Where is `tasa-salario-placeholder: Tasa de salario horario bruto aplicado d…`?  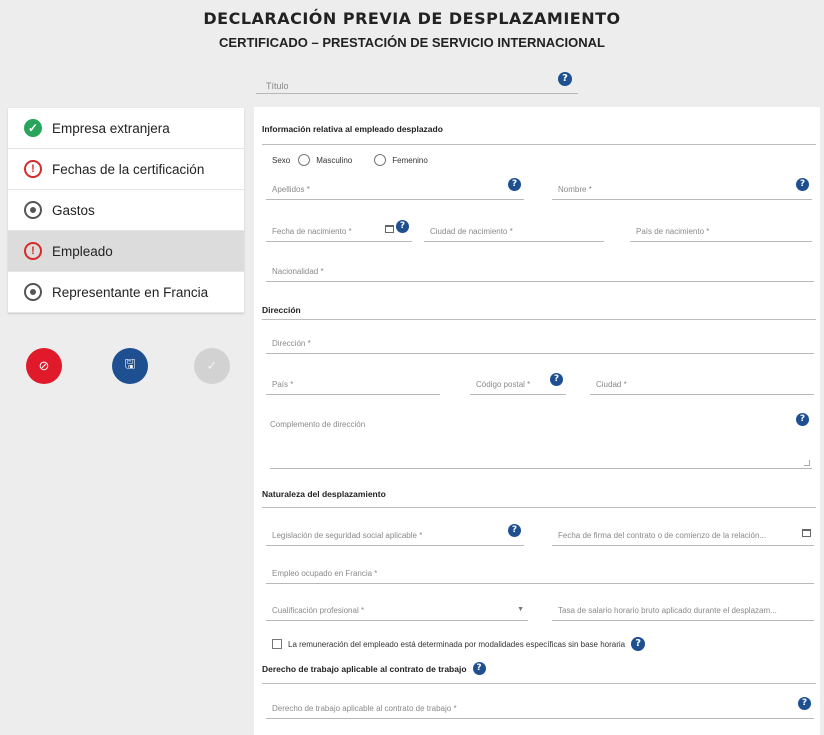 tasa-salario-placeholder: Tasa de salario horario bruto aplicado d… is located at coordinates (667, 610).